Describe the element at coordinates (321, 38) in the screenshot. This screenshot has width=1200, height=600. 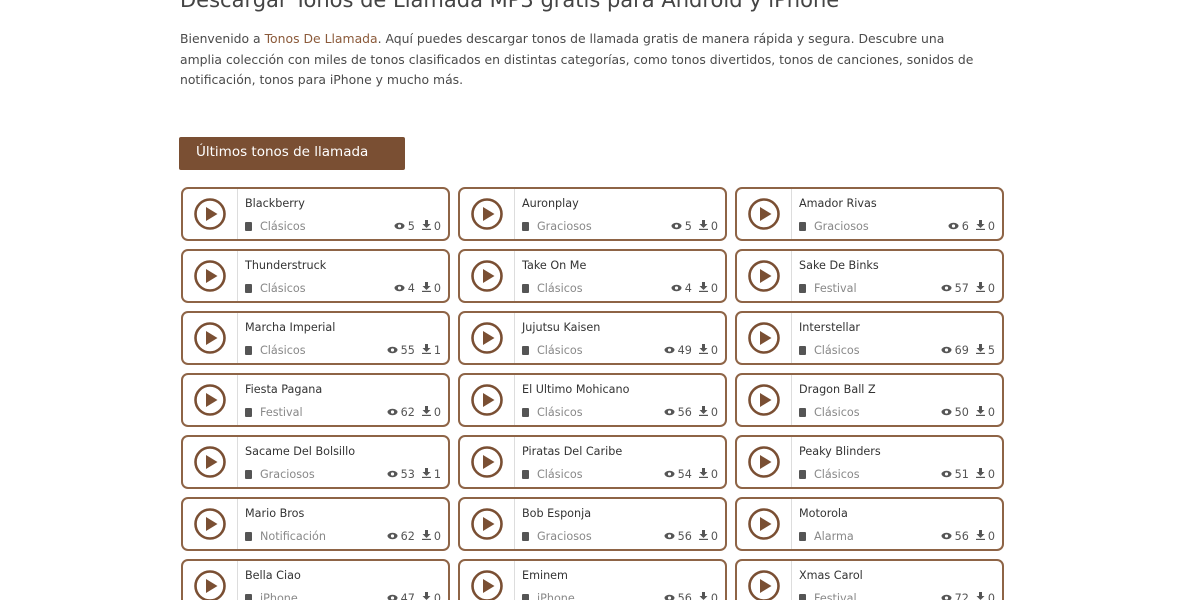
I see `site-link: Tonos De Llamada` at that location.